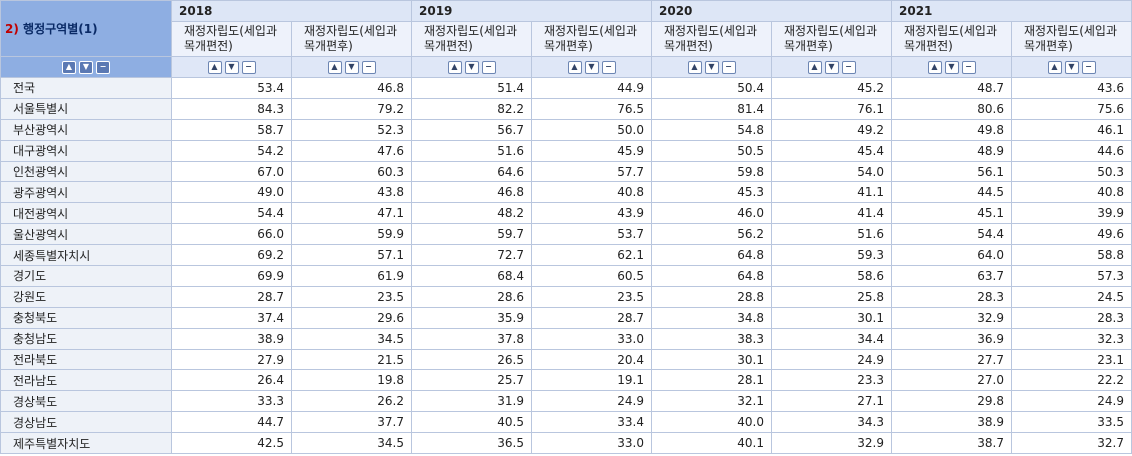  What do you see at coordinates (951, 443) in the screenshot?
I see `value-cell: 38.7` at bounding box center [951, 443].